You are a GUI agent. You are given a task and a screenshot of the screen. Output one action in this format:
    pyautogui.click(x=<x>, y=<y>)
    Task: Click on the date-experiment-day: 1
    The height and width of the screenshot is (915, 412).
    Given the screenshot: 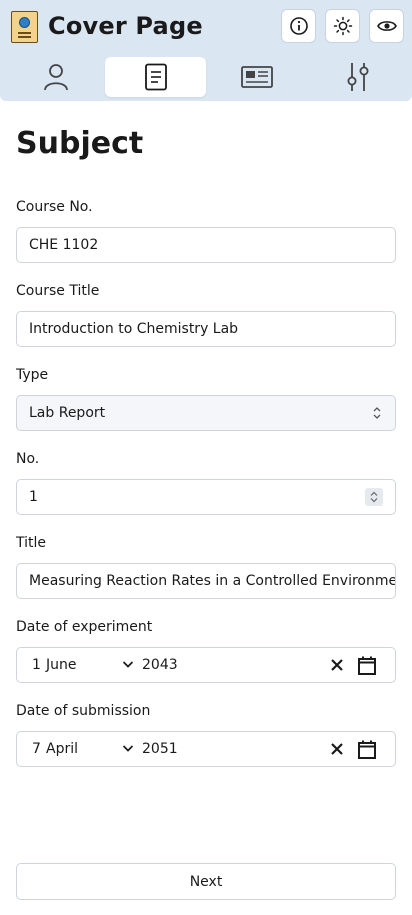 What is the action you would take?
    pyautogui.click(x=36, y=665)
    